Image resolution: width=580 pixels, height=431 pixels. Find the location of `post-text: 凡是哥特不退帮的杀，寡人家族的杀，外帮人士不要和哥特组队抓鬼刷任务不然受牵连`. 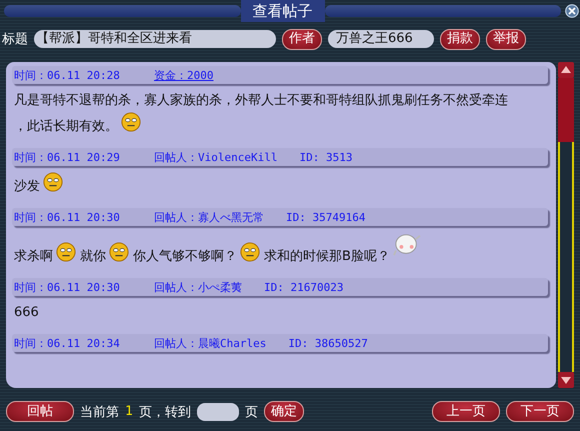

post-text: 凡是哥特不退帮的杀，寡人家族的杀，外帮人士不要和哥特组队抓鬼刷任务不然受牵连 is located at coordinates (261, 101).